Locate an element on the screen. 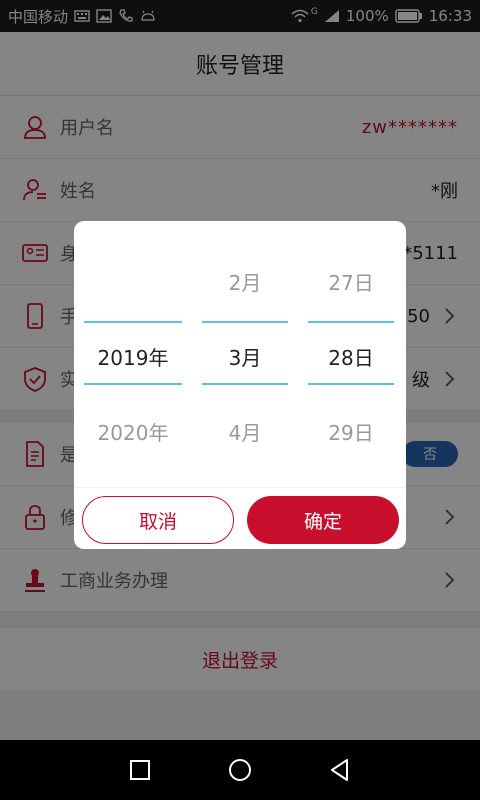 This screenshot has width=480, height=800. cancel-button: 取消 is located at coordinates (158, 520).